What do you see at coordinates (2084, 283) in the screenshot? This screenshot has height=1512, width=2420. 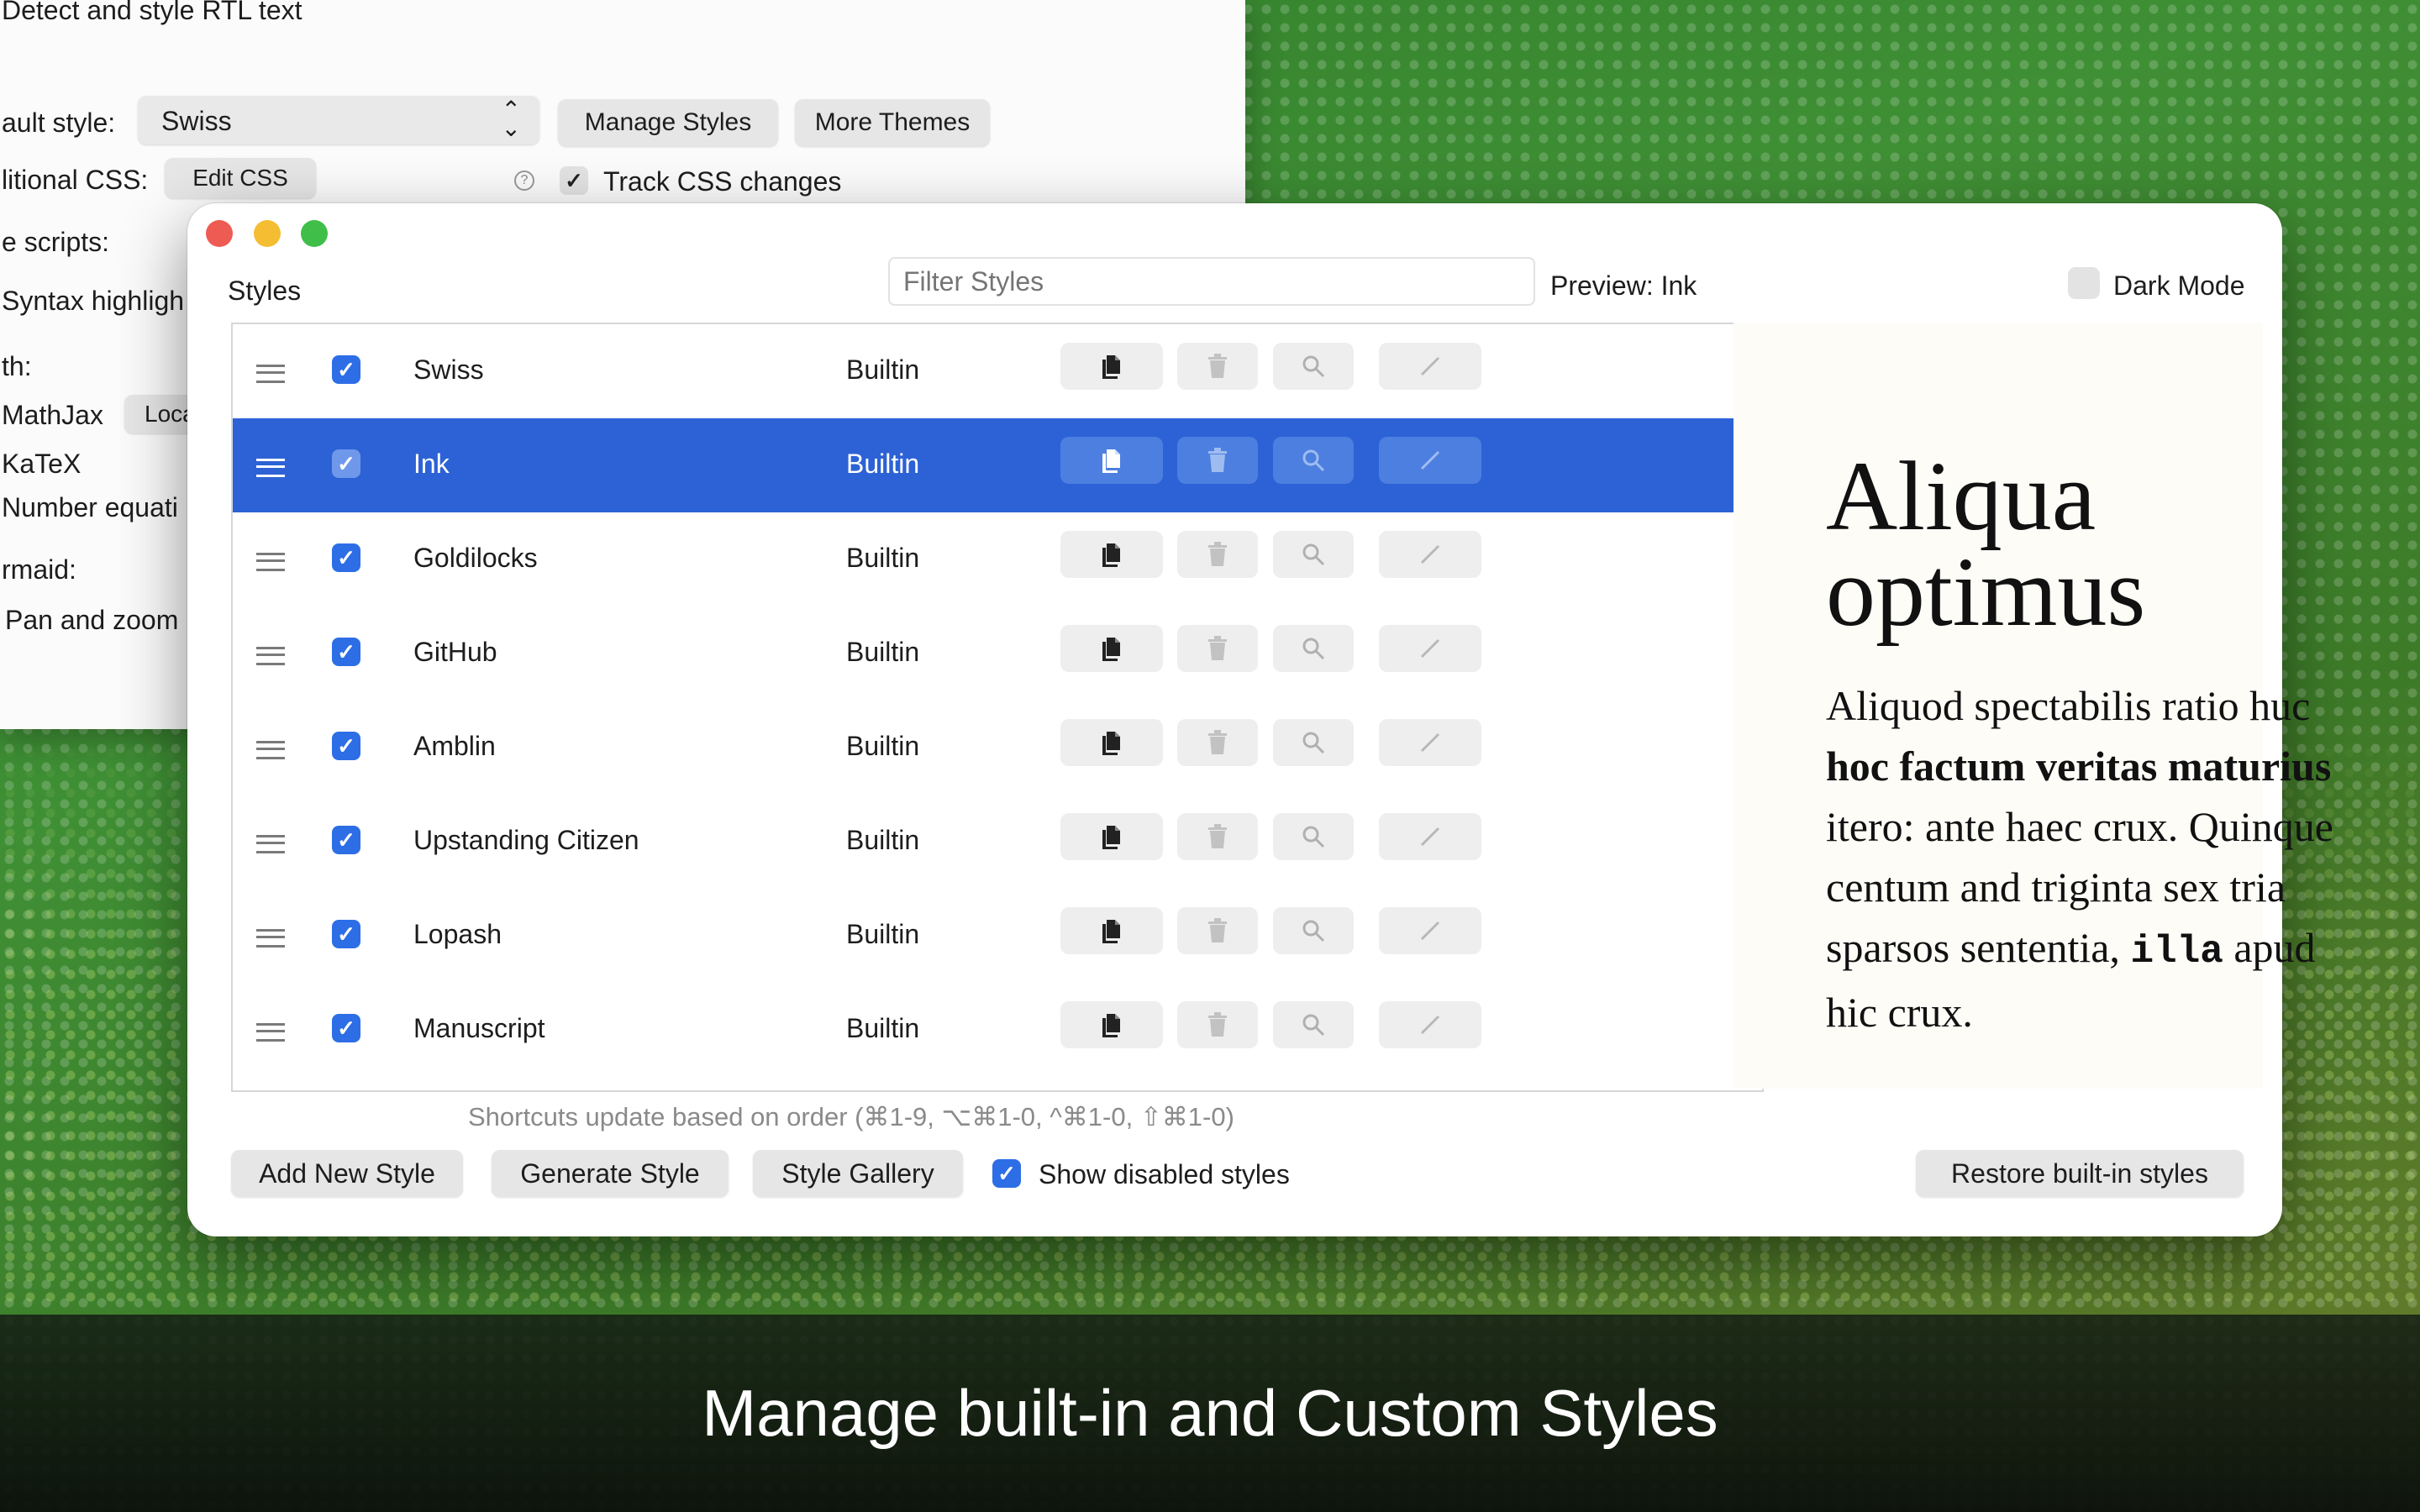 I see `dark-mode-checkbox` at bounding box center [2084, 283].